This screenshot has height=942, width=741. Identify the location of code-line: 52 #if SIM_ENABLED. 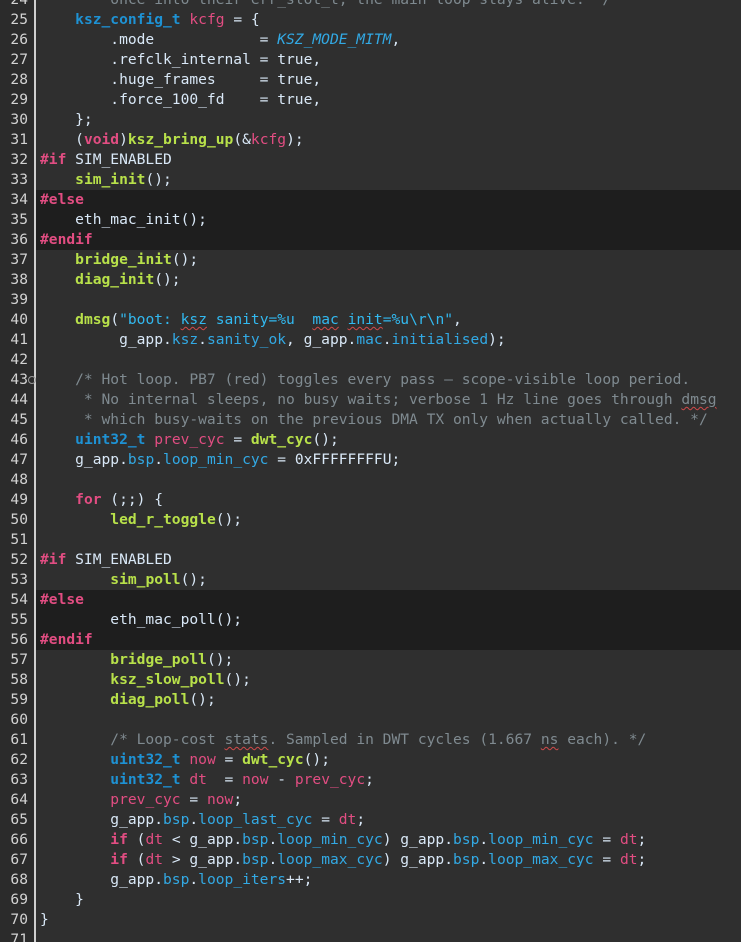
(370, 560).